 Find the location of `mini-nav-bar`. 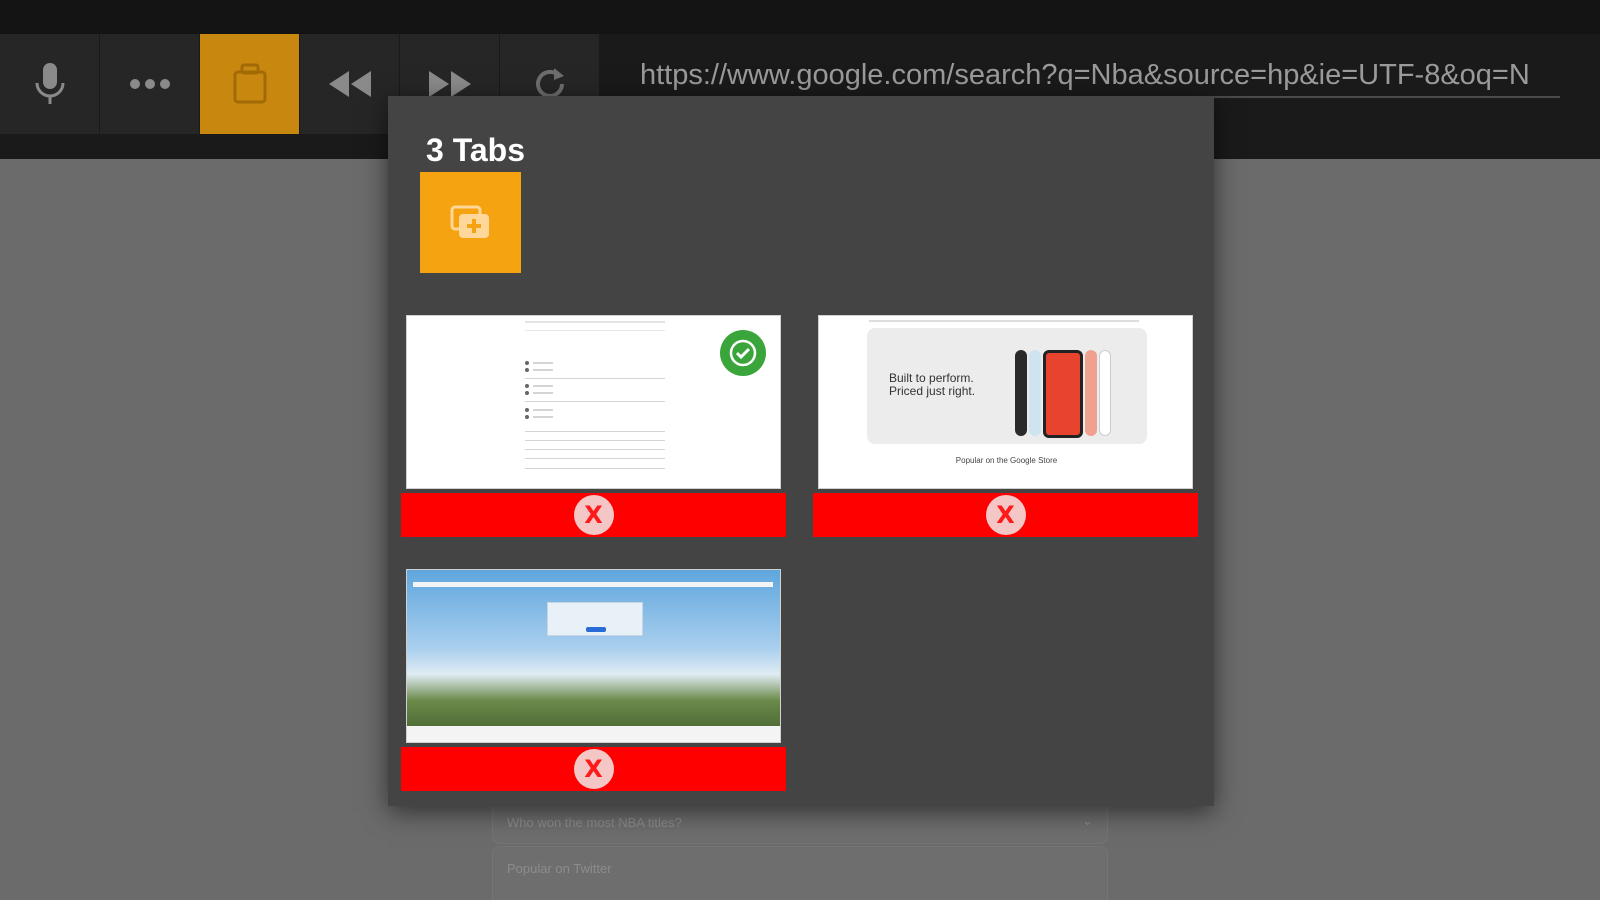

mini-nav-bar is located at coordinates (1004, 321).